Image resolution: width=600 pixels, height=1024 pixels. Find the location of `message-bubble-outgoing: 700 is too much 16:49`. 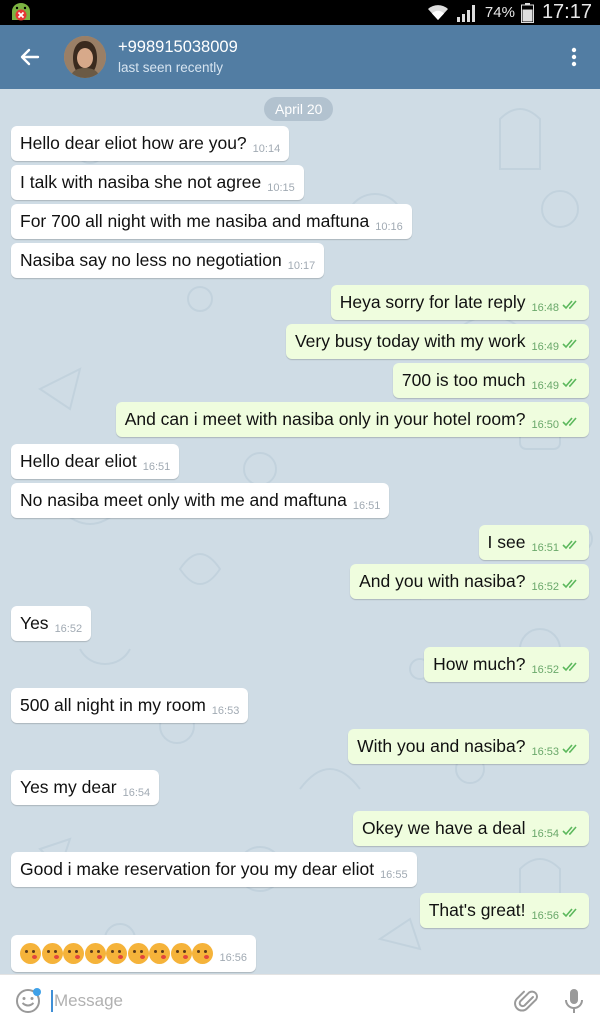

message-bubble-outgoing: 700 is too much 16:49 is located at coordinates (490, 380).